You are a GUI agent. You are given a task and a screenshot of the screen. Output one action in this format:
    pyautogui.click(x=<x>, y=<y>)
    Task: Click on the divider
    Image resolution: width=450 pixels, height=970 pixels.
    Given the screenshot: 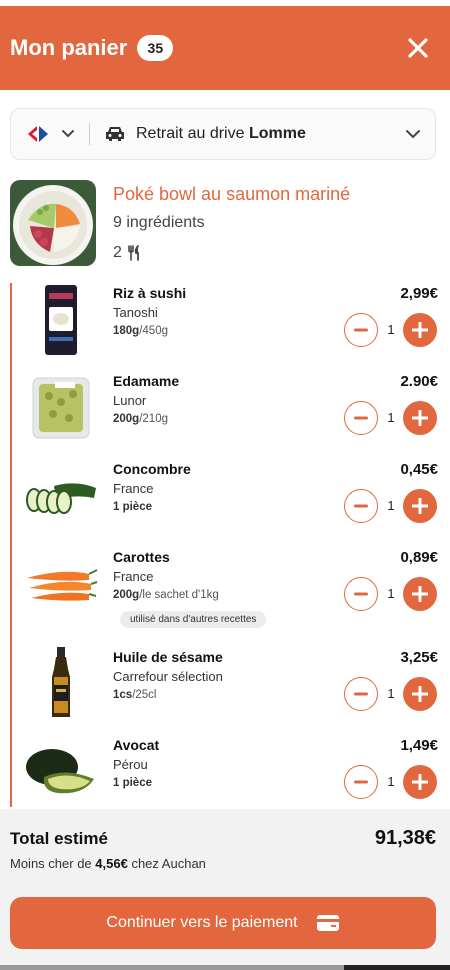 What is the action you would take?
    pyautogui.click(x=89, y=134)
    